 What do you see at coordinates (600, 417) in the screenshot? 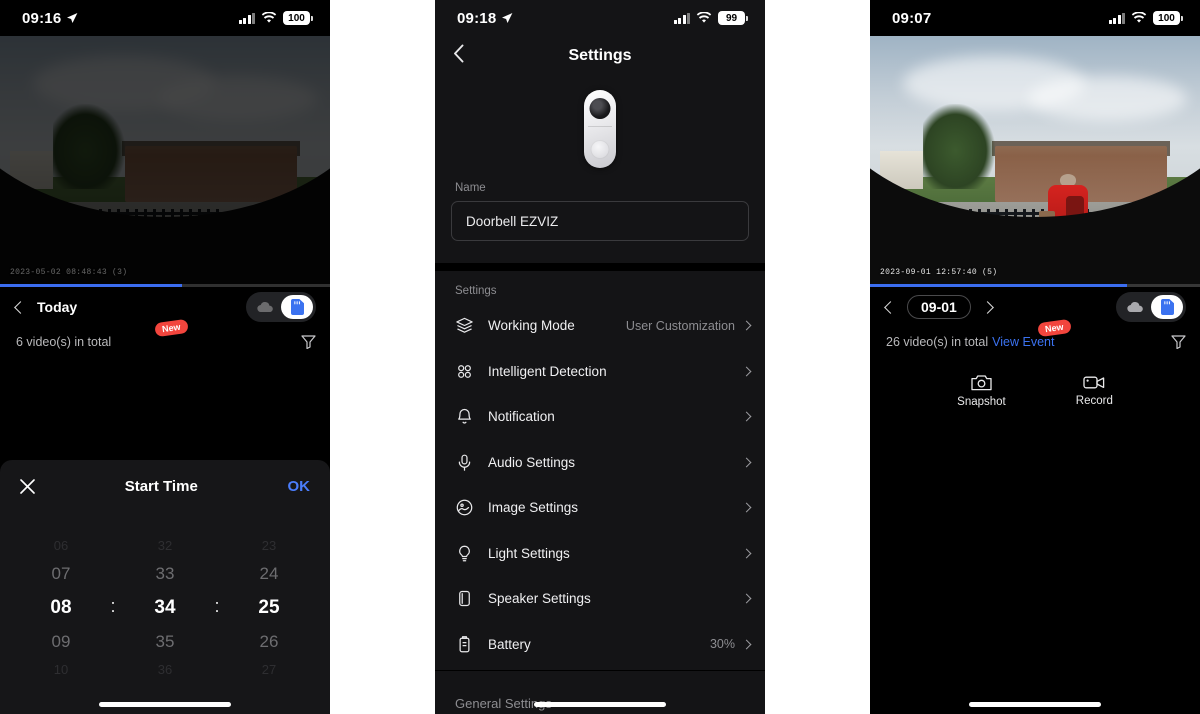
I see `settings-row-notification: Notification` at bounding box center [600, 417].